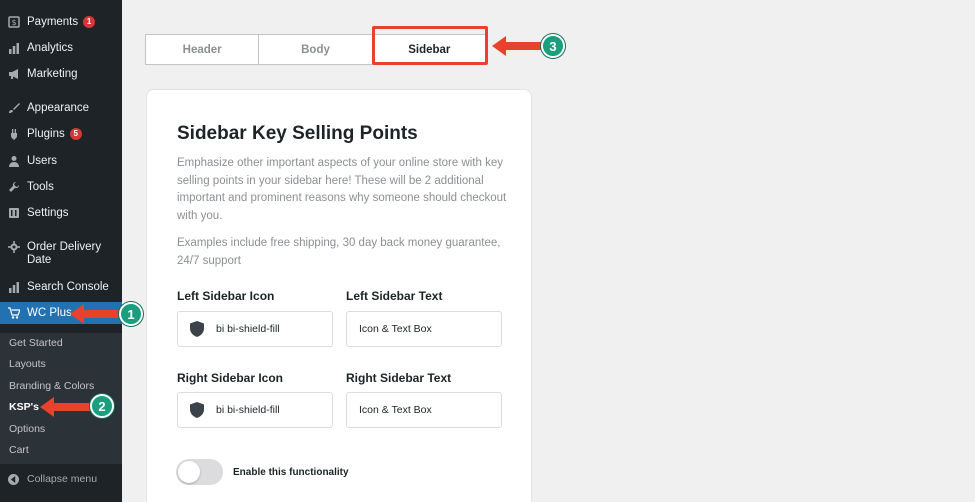  Describe the element at coordinates (14, 74) in the screenshot. I see `megaphone-icon` at that location.